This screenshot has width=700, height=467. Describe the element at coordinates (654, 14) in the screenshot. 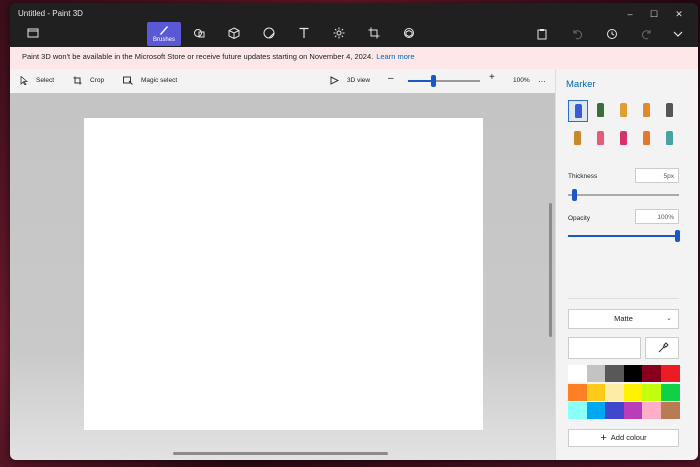

I see `maximize-button: ☐` at that location.